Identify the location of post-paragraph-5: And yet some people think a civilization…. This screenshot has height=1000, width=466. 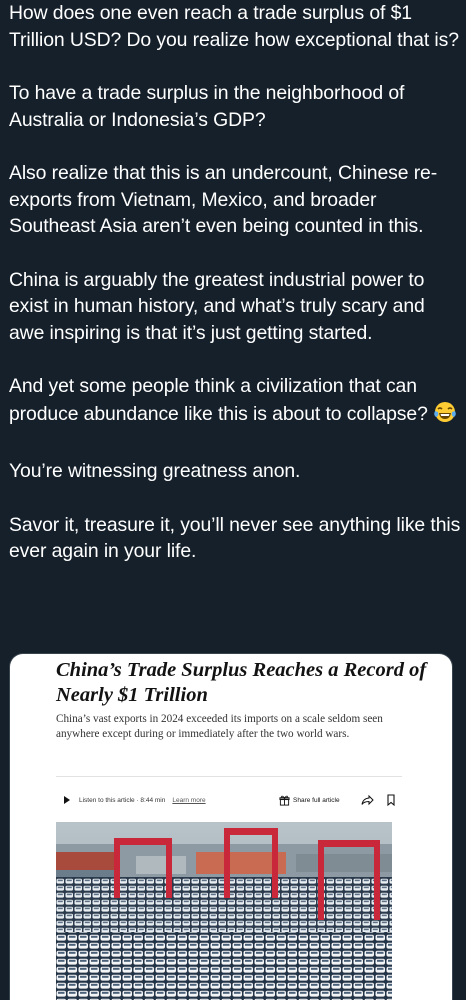
(235, 402).